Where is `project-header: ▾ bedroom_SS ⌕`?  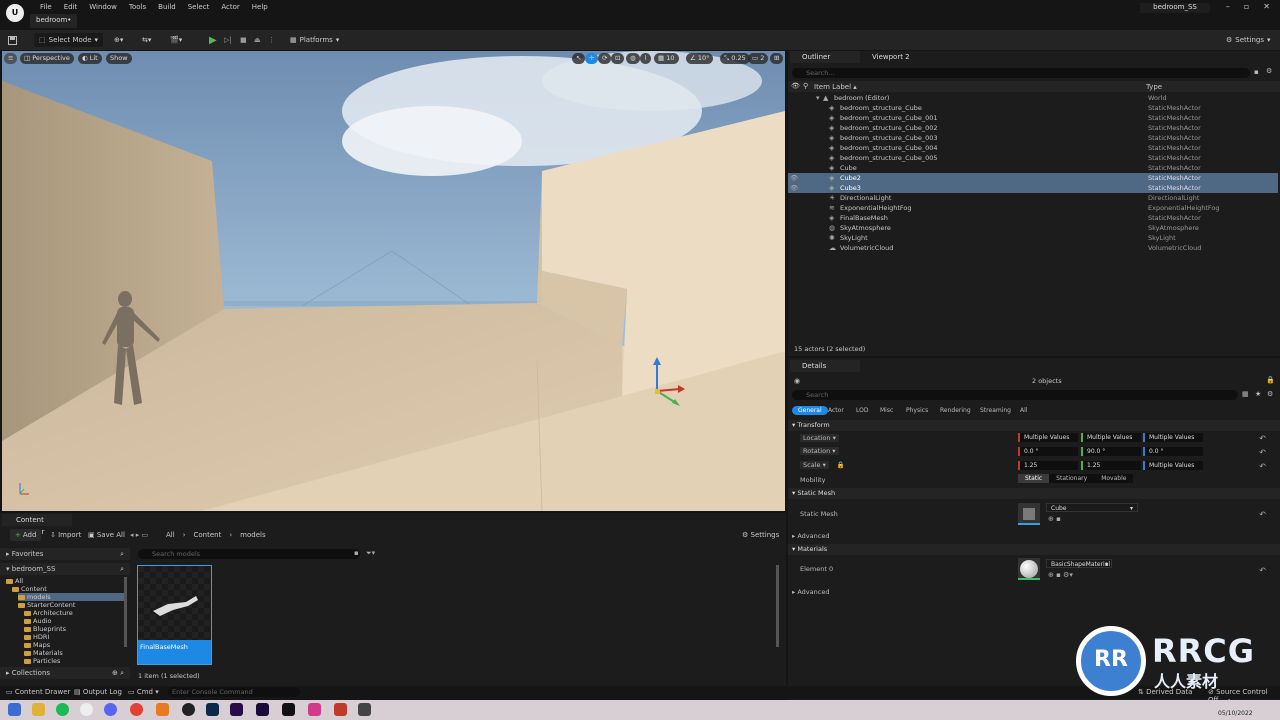
project-header: ▾ bedroom_SS ⌕ is located at coordinates (65, 569).